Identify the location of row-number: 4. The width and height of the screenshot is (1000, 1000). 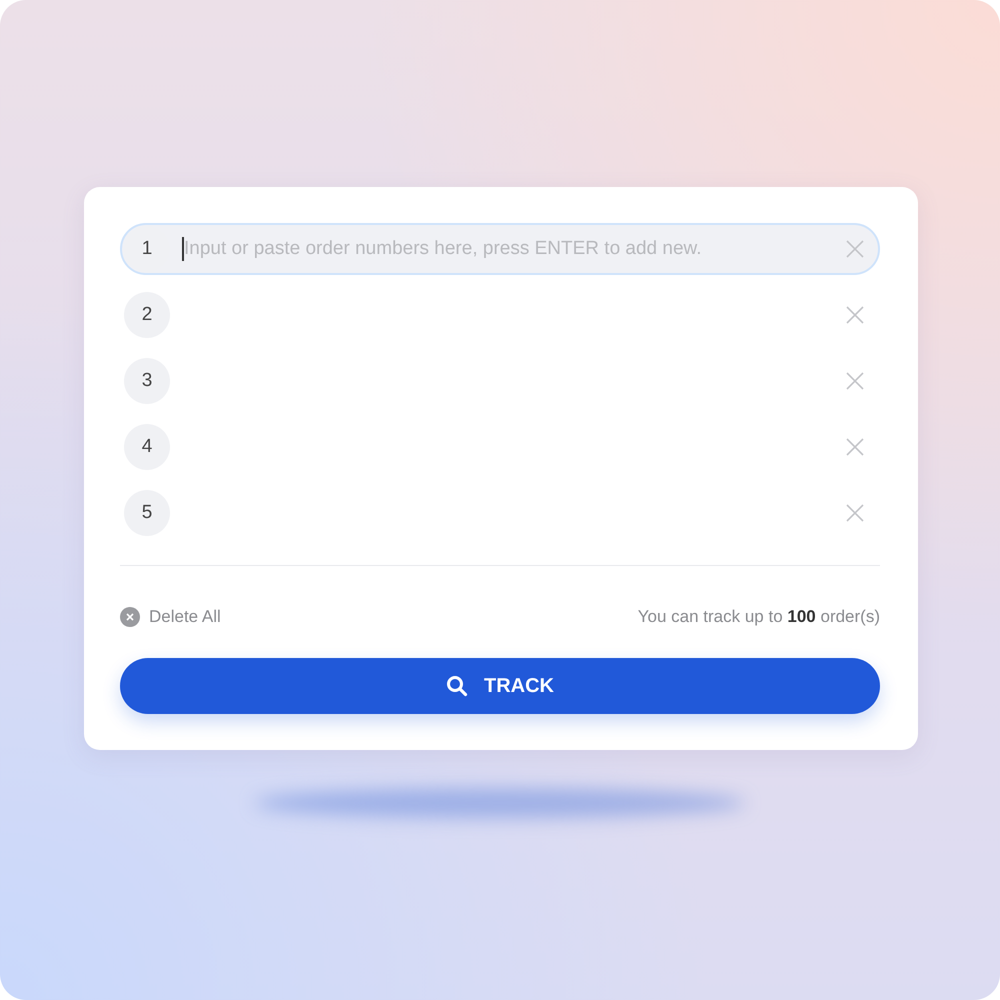
(147, 447).